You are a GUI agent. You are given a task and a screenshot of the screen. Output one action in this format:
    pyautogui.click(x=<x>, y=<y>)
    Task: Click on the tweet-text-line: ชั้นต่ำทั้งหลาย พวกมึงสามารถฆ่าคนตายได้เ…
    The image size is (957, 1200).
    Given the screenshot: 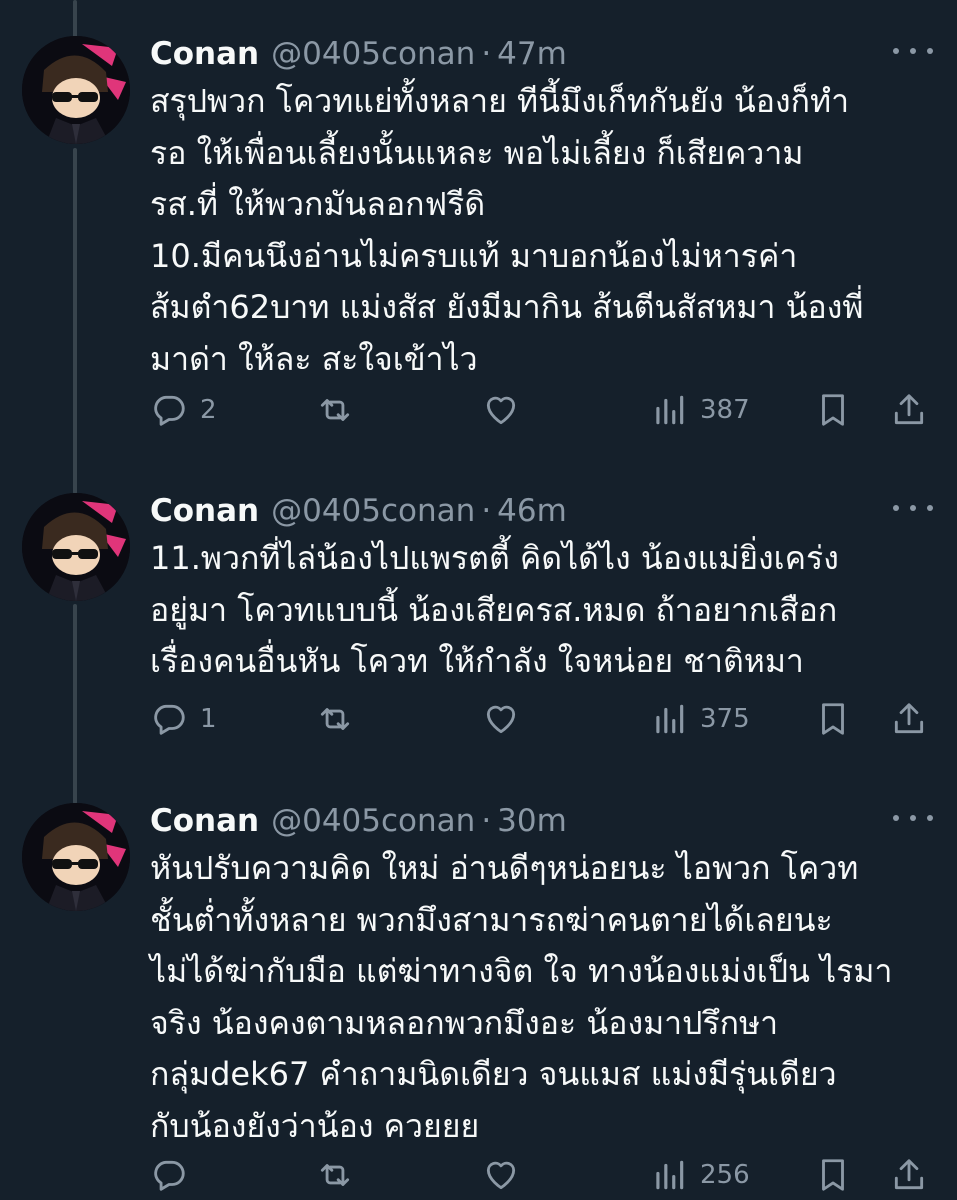 What is the action you would take?
    pyautogui.click(x=491, y=919)
    